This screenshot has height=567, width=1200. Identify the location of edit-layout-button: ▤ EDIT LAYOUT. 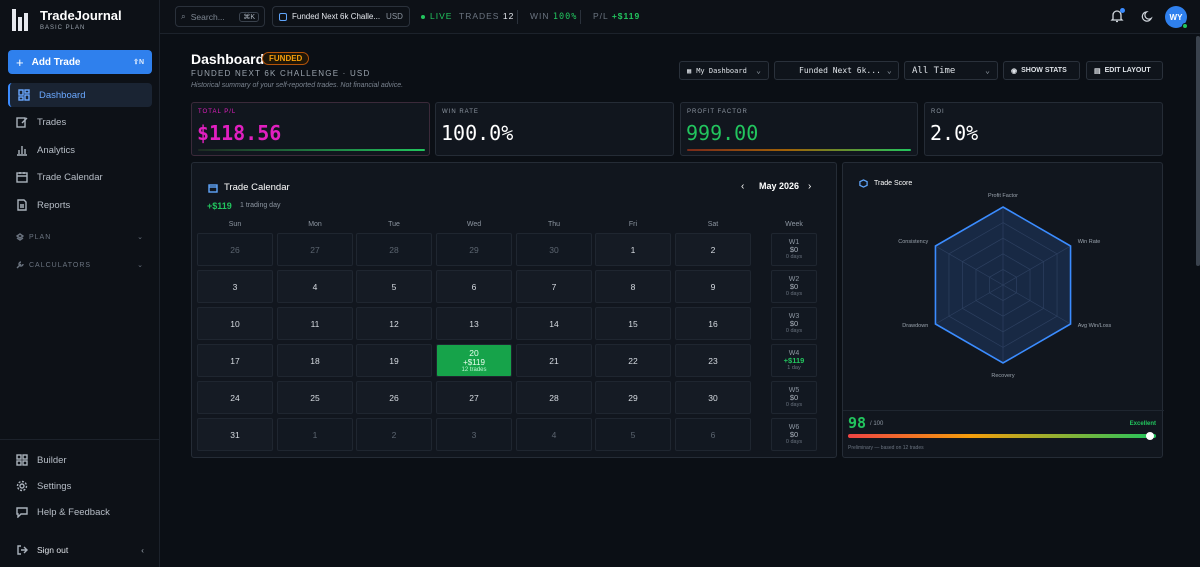
(1124, 70).